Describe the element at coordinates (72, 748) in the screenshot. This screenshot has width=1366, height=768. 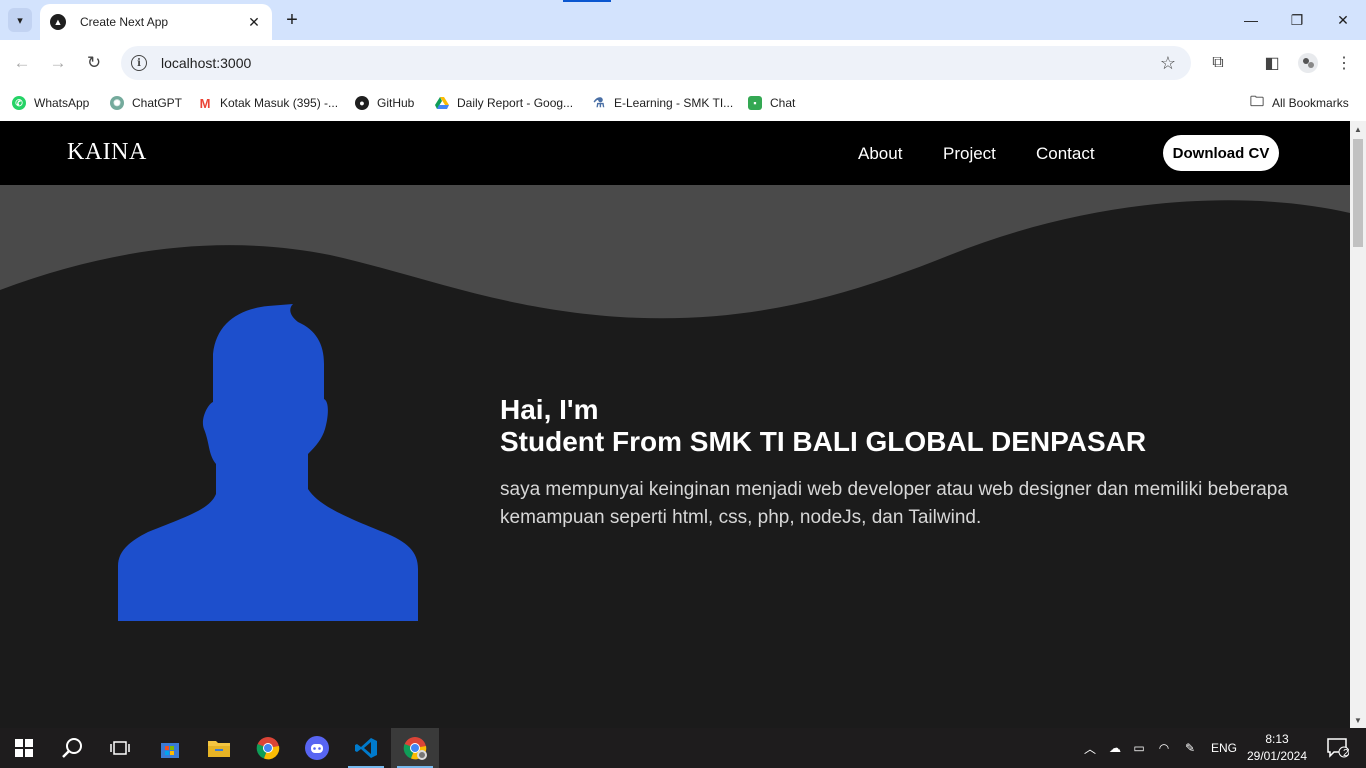
I see `search-icon` at that location.